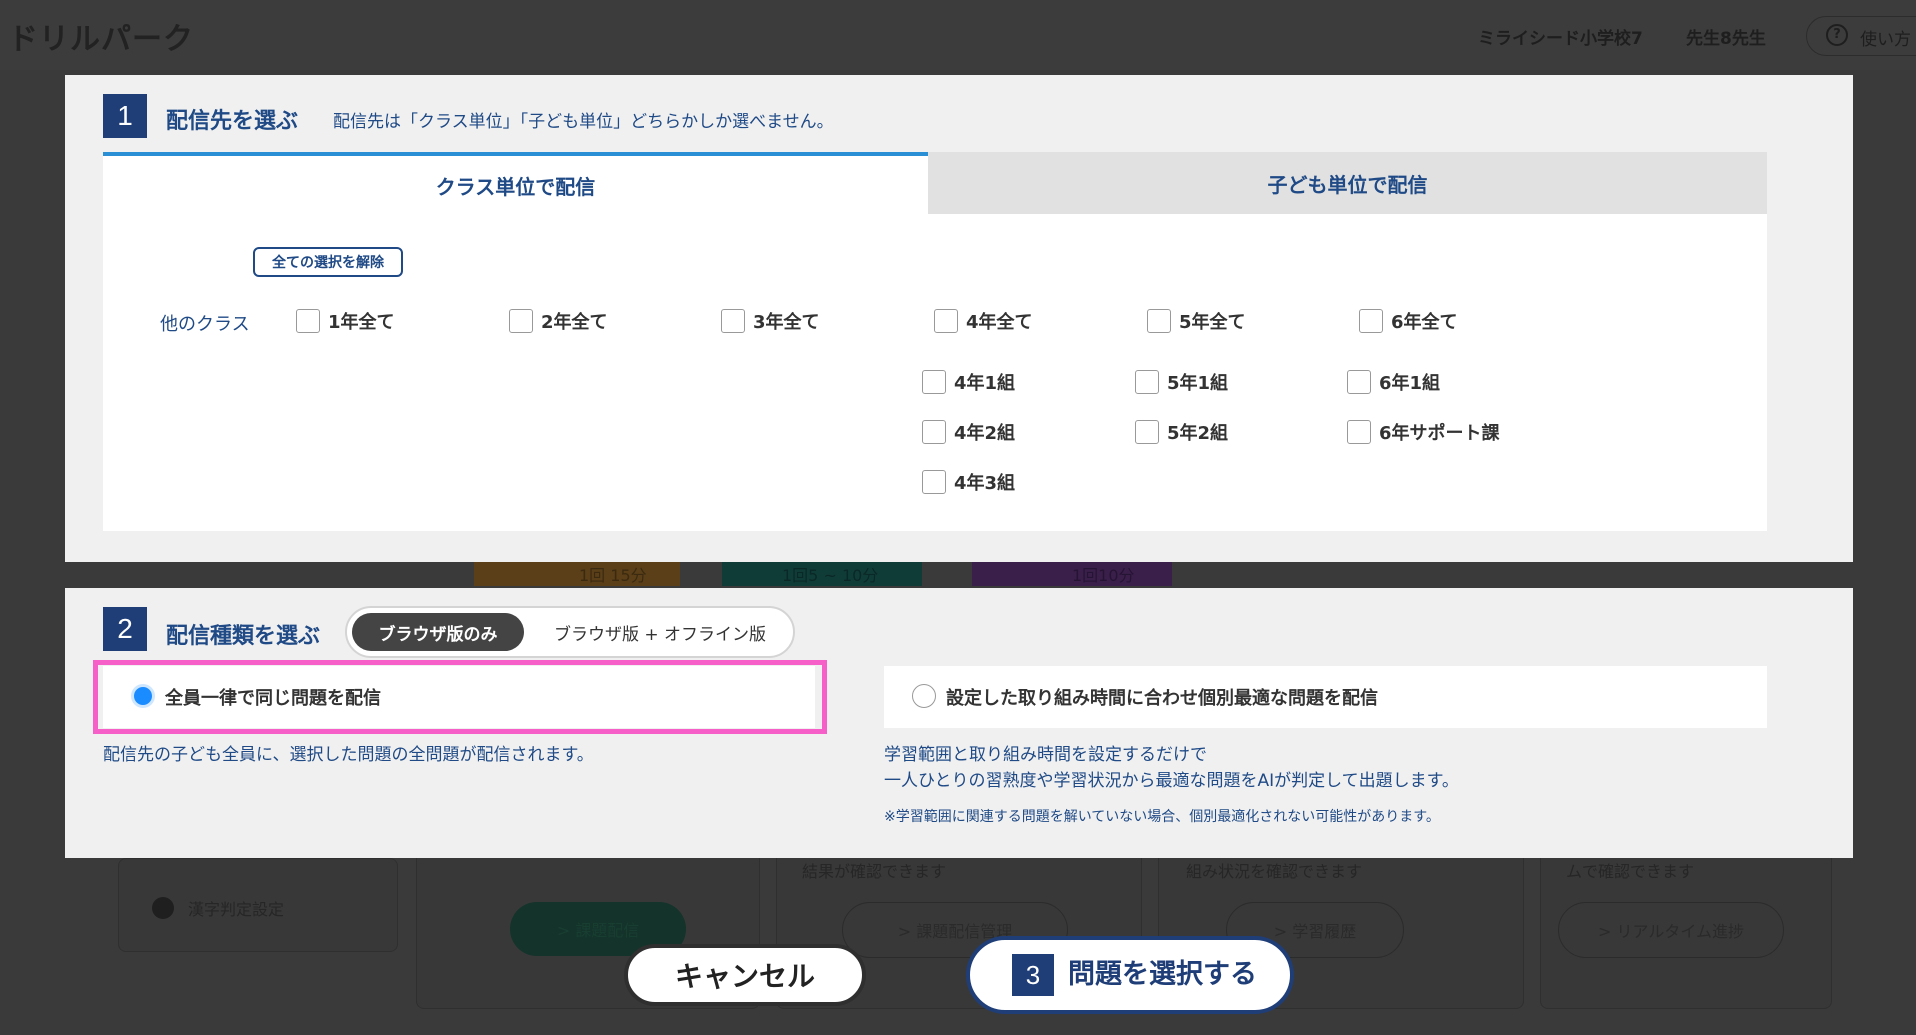 This screenshot has height=1035, width=1916. What do you see at coordinates (583, 122) in the screenshot?
I see `step1-note: 配信先は「クラス単位」「子ども単位」どちらかしか選べません。` at bounding box center [583, 122].